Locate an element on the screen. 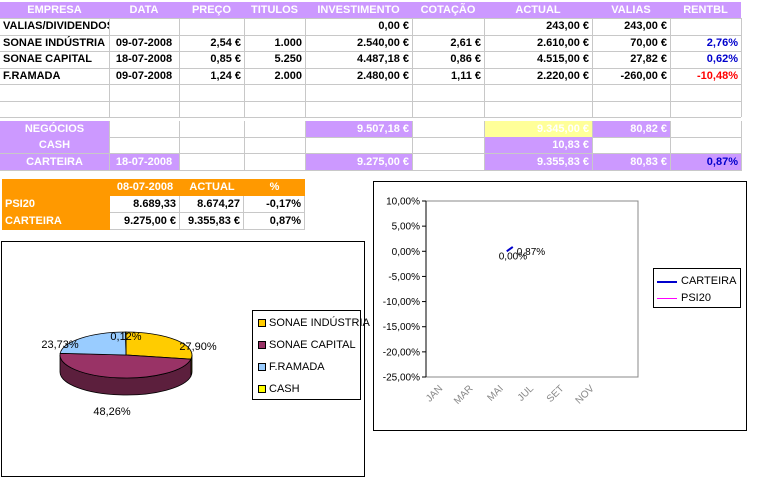  table-cell: 0,00 € is located at coordinates (358, 26).